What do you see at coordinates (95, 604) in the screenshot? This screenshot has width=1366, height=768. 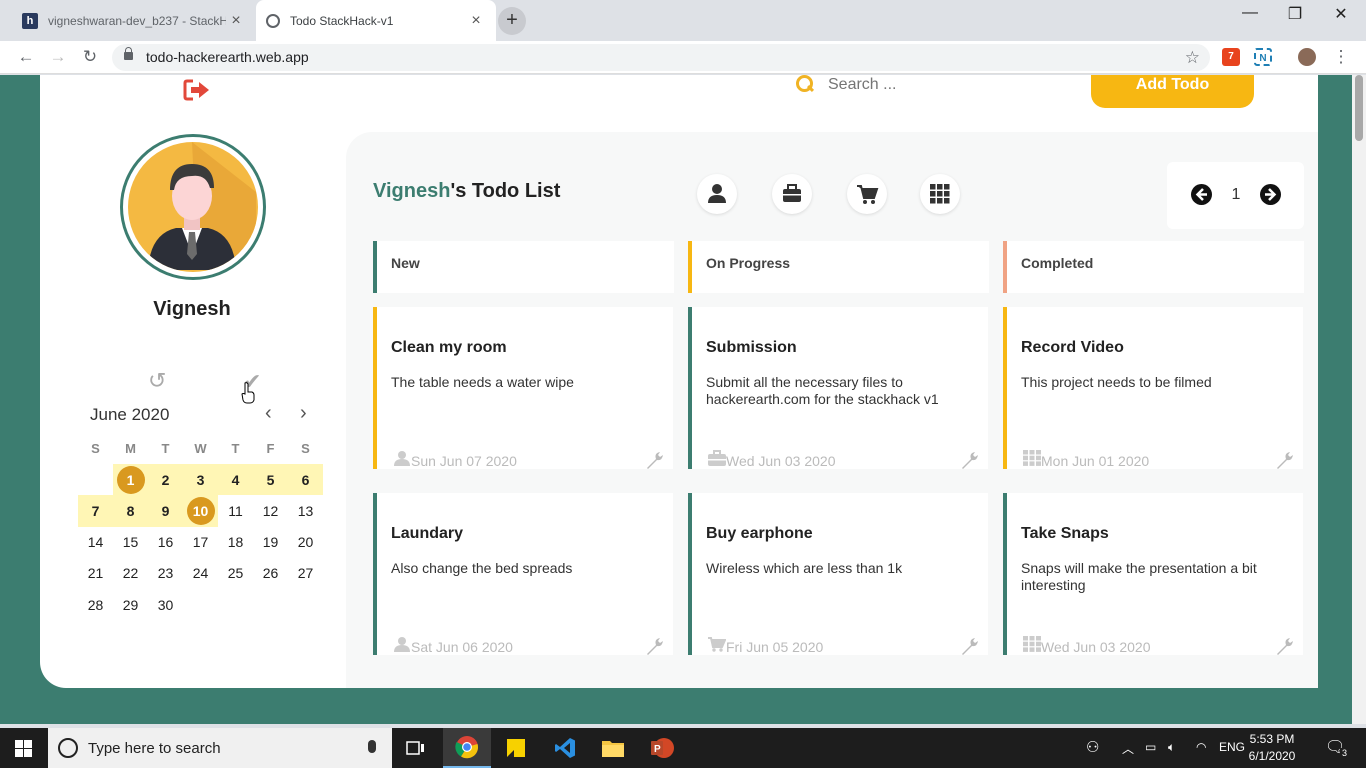 I see `calendar-day: 28` at bounding box center [95, 604].